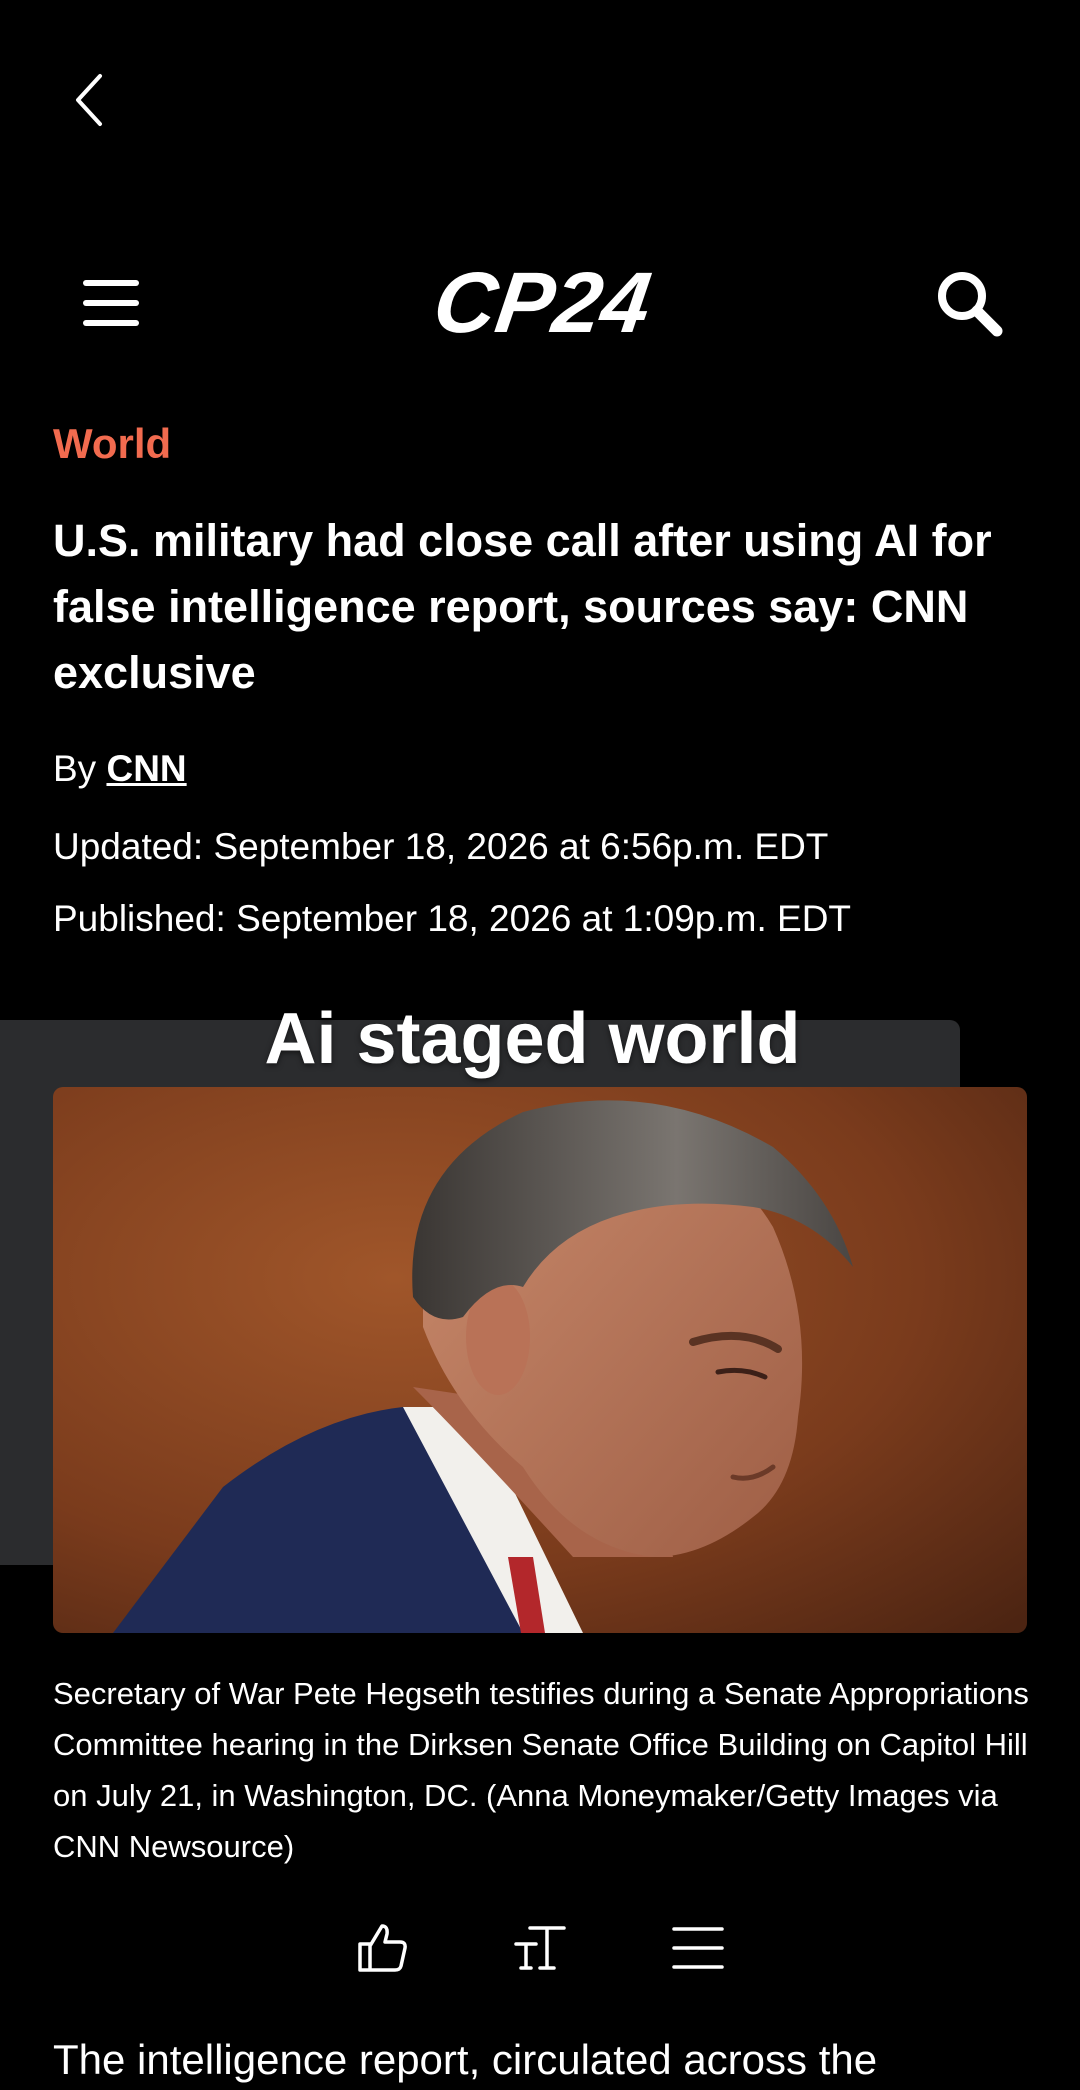  I want to click on chevron-left-icon, so click(89, 99).